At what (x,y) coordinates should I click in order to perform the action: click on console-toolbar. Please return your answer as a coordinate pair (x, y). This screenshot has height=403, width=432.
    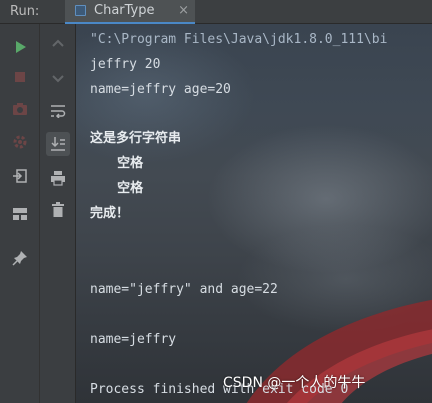
    Looking at the image, I should click on (58, 213).